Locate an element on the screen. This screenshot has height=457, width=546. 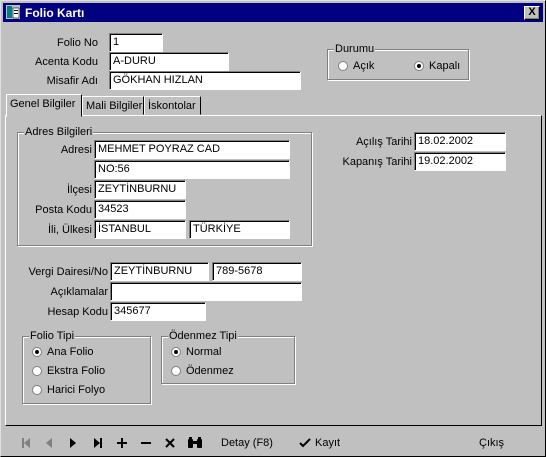
durum-acik-label: Açık is located at coordinates (364, 66).